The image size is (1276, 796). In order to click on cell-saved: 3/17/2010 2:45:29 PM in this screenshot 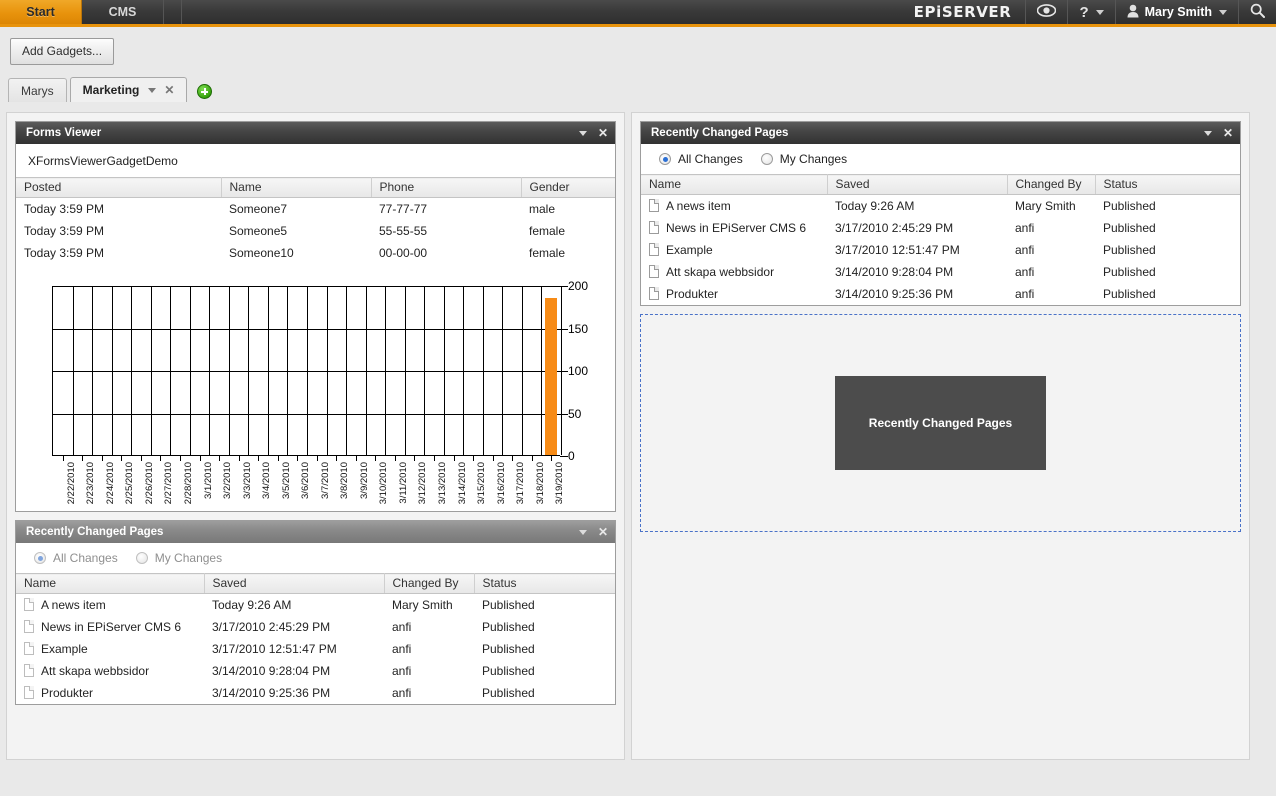, I will do `click(271, 627)`.